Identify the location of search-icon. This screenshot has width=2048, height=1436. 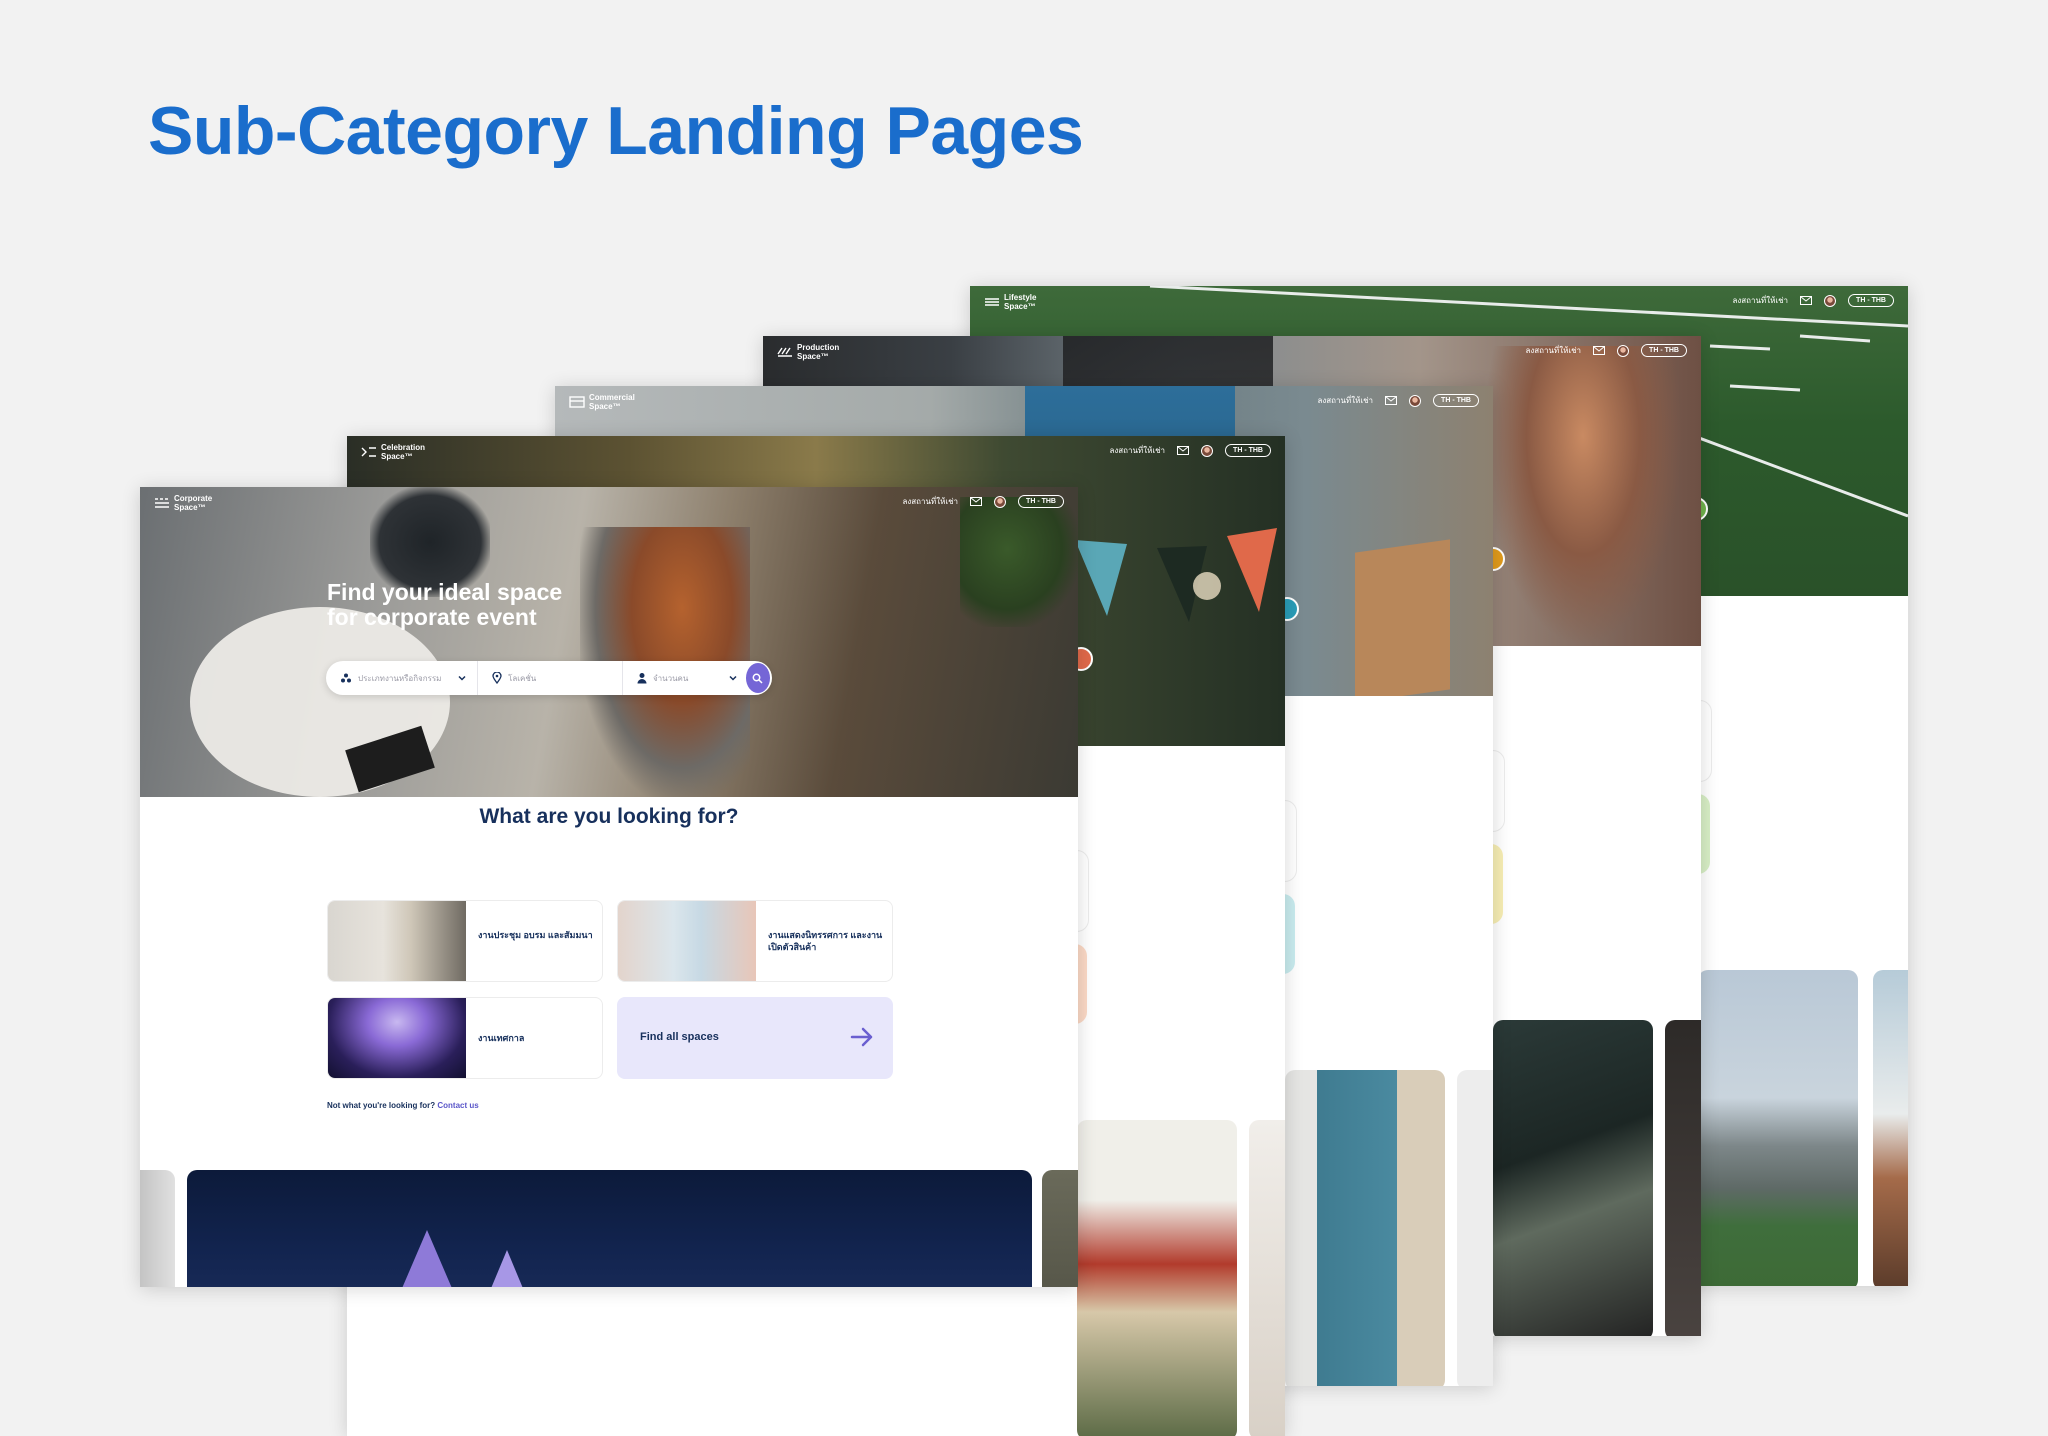
(757, 678).